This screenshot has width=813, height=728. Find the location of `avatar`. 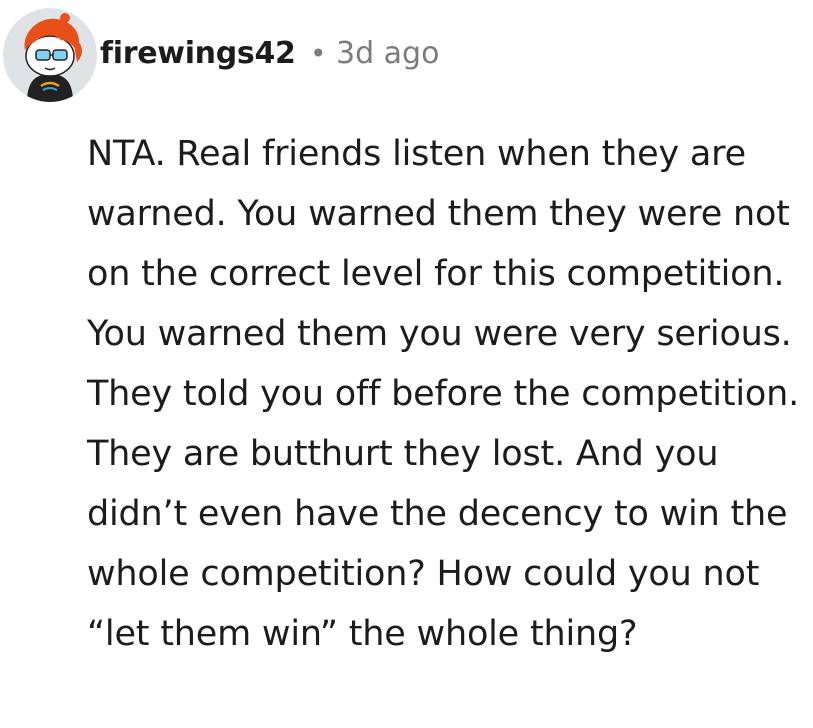

avatar is located at coordinates (50, 55).